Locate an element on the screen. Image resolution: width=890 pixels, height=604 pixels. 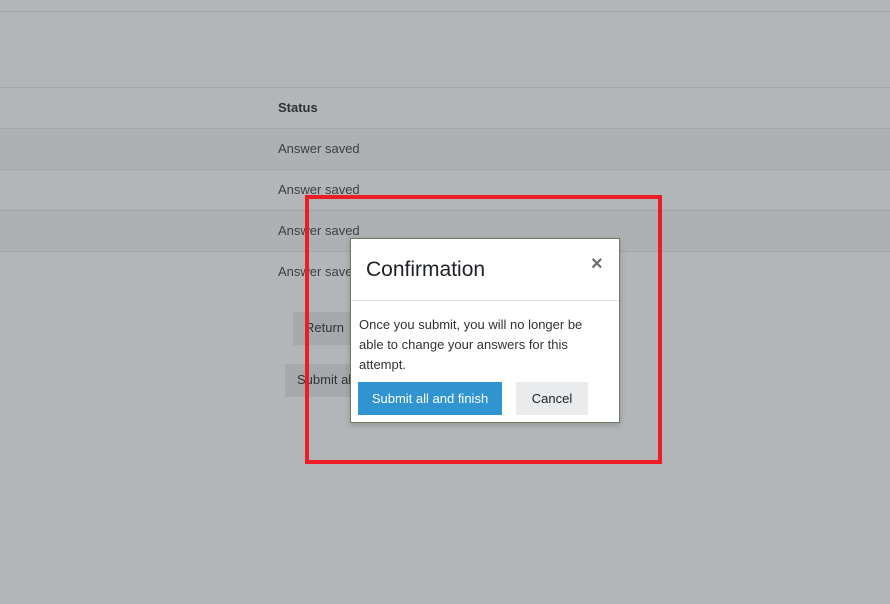
table-header-row: Status is located at coordinates (445, 107).